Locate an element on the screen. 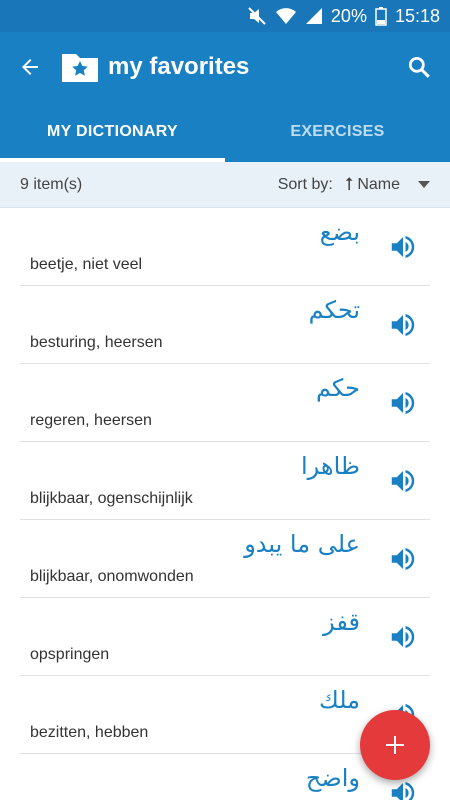 This screenshot has width=450, height=800. battery-icon is located at coordinates (381, 16).